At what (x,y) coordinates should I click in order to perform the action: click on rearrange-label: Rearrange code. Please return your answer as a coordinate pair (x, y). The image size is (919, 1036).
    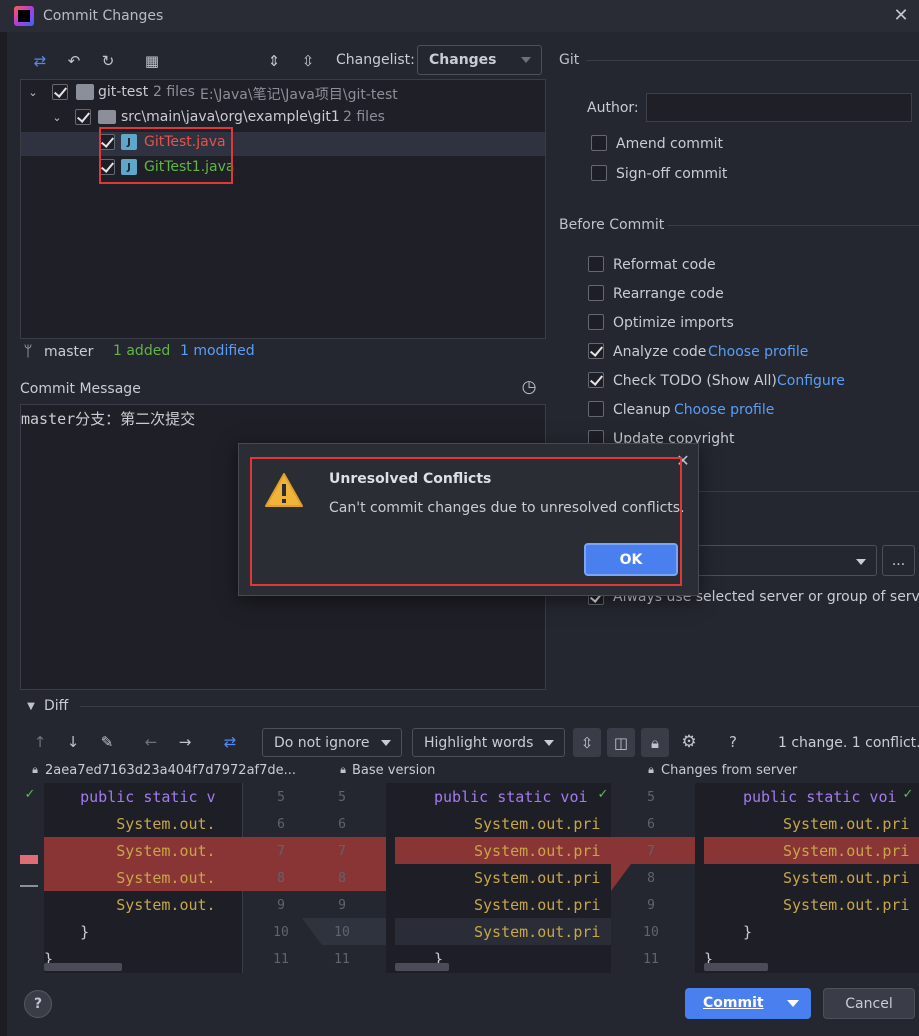
    Looking at the image, I should click on (668, 294).